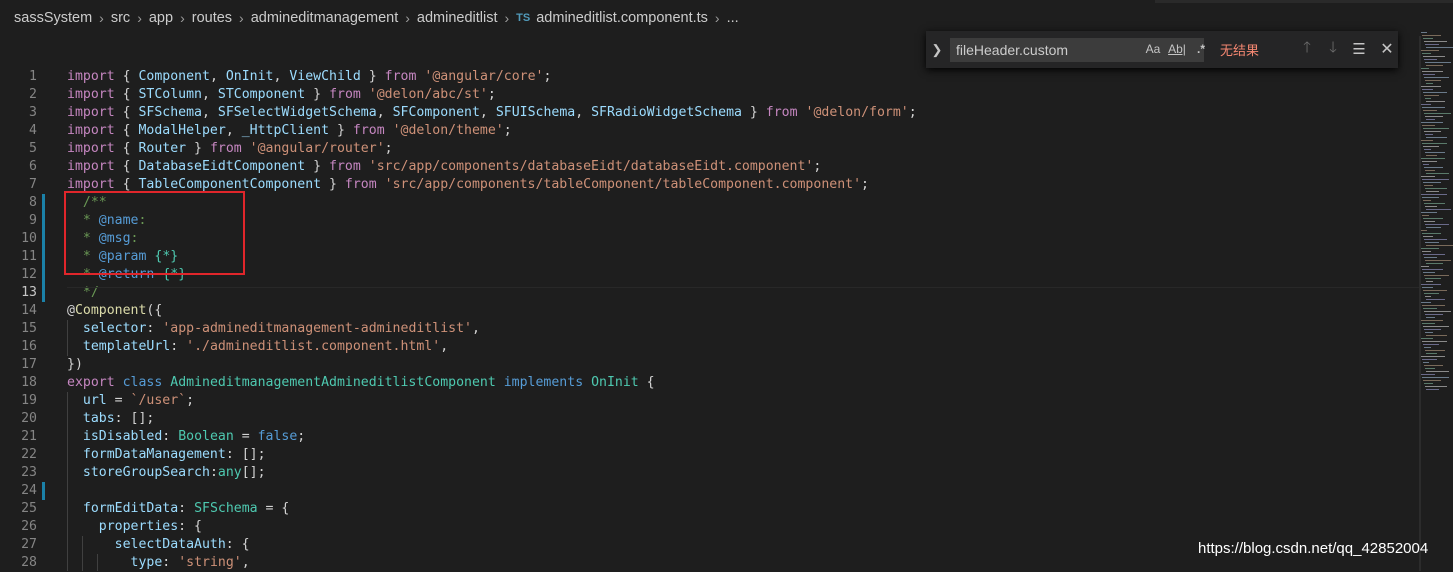 Image resolution: width=1453 pixels, height=572 pixels. I want to click on line-number: 5, so click(33, 148).